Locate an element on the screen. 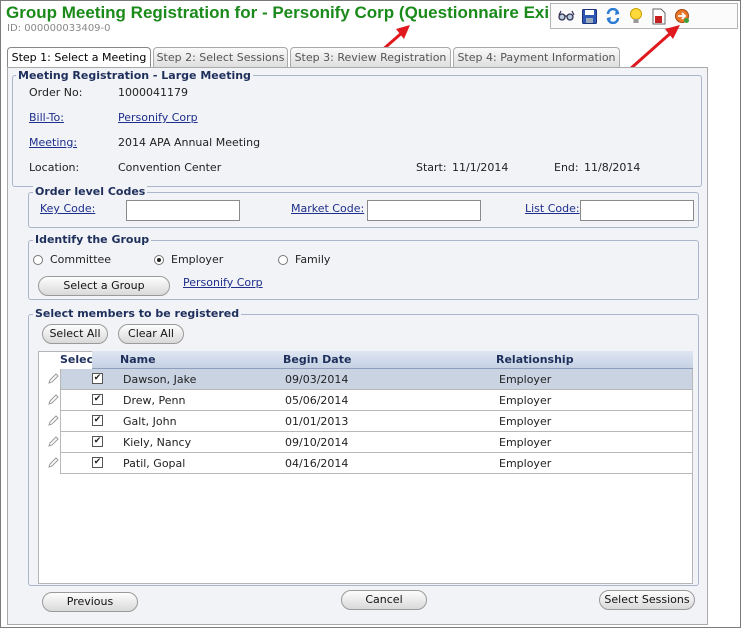  column-begin-date: Begin Date is located at coordinates (317, 359).